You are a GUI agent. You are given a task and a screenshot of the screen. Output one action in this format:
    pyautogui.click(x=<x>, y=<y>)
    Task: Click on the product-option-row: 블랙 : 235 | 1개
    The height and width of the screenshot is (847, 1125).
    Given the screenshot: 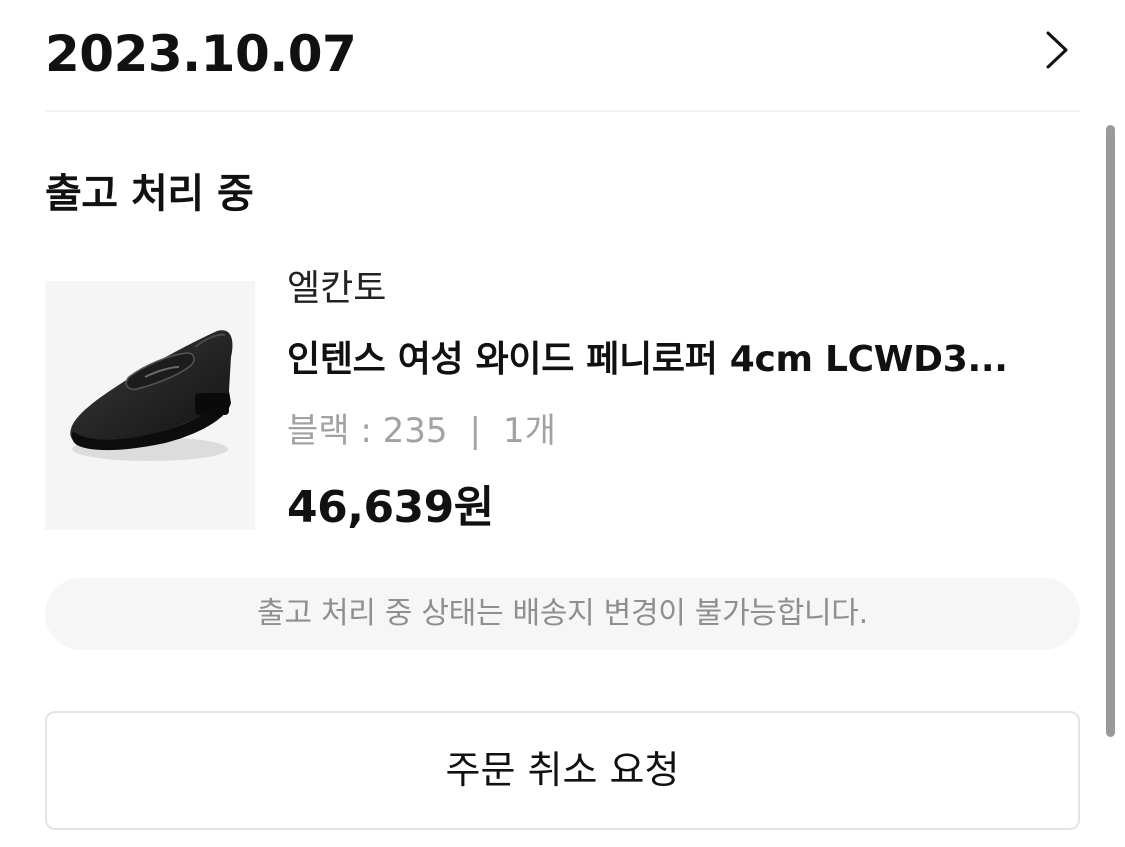 What is the action you would take?
    pyautogui.click(x=421, y=431)
    